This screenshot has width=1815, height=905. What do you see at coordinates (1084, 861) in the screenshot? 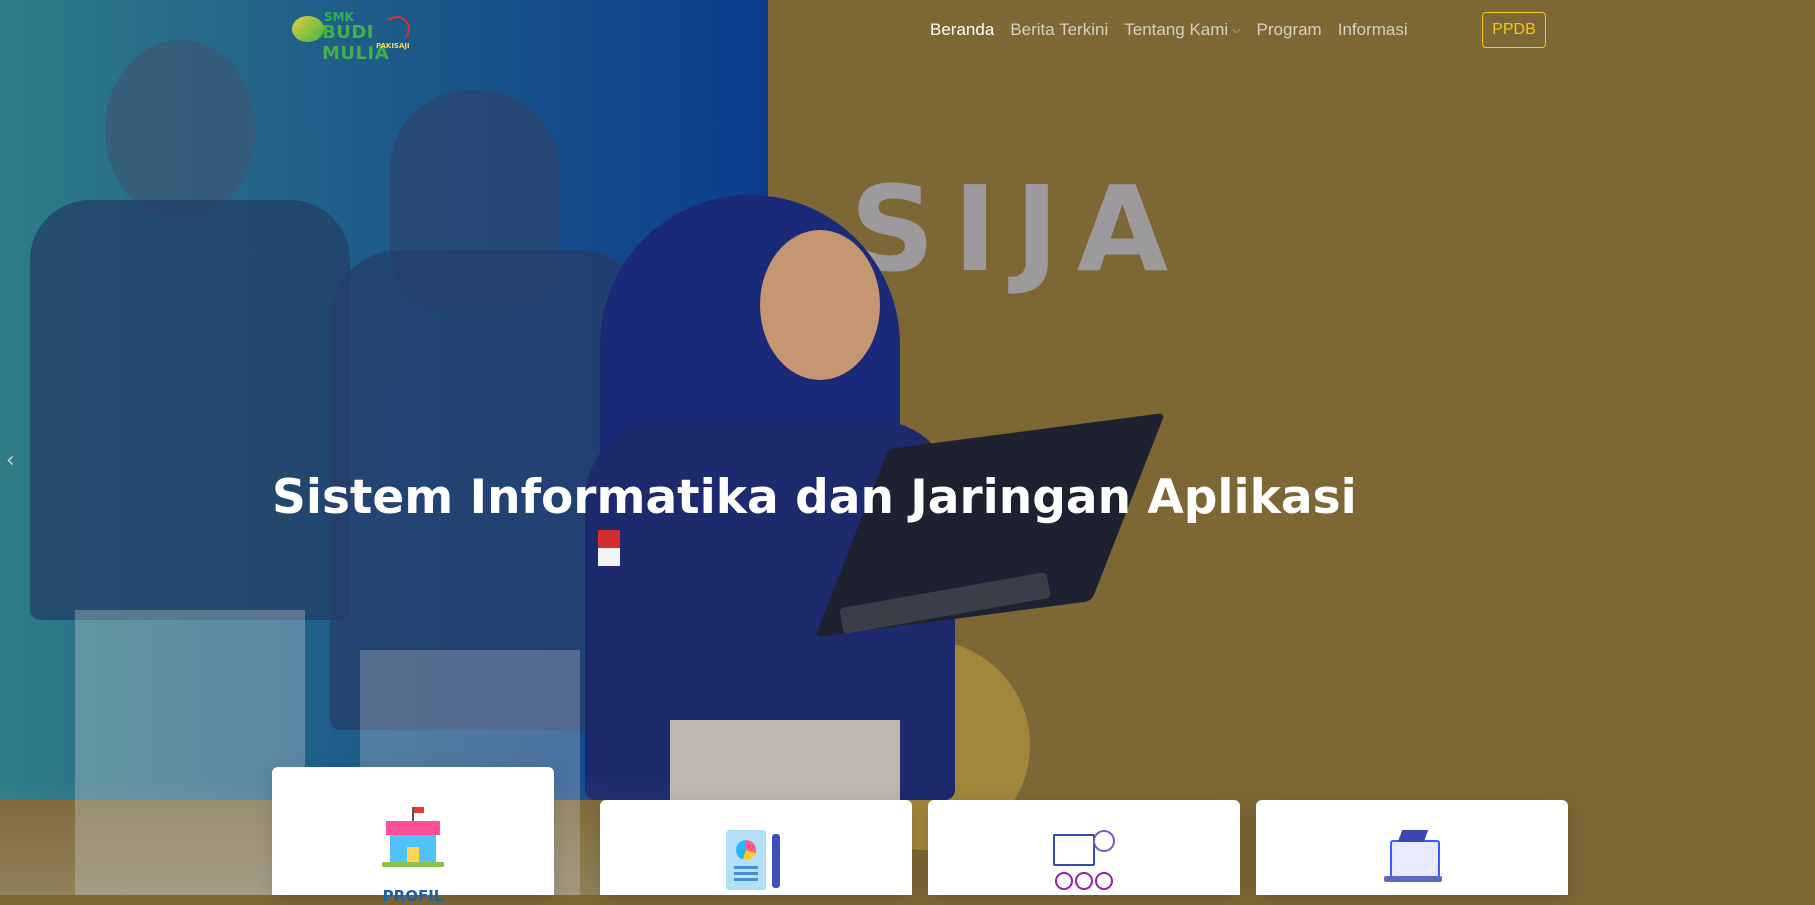
I see `presentation-icon` at bounding box center [1084, 861].